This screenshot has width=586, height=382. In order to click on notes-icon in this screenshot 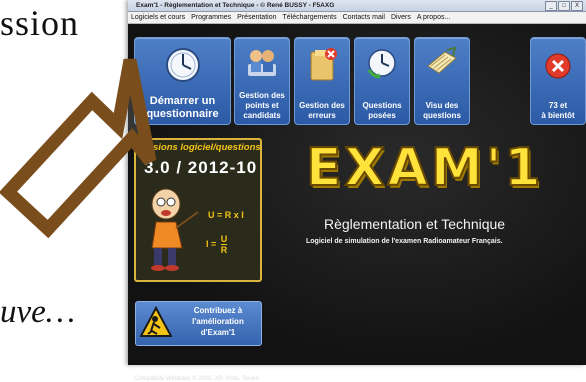, I will do `click(442, 63)`.